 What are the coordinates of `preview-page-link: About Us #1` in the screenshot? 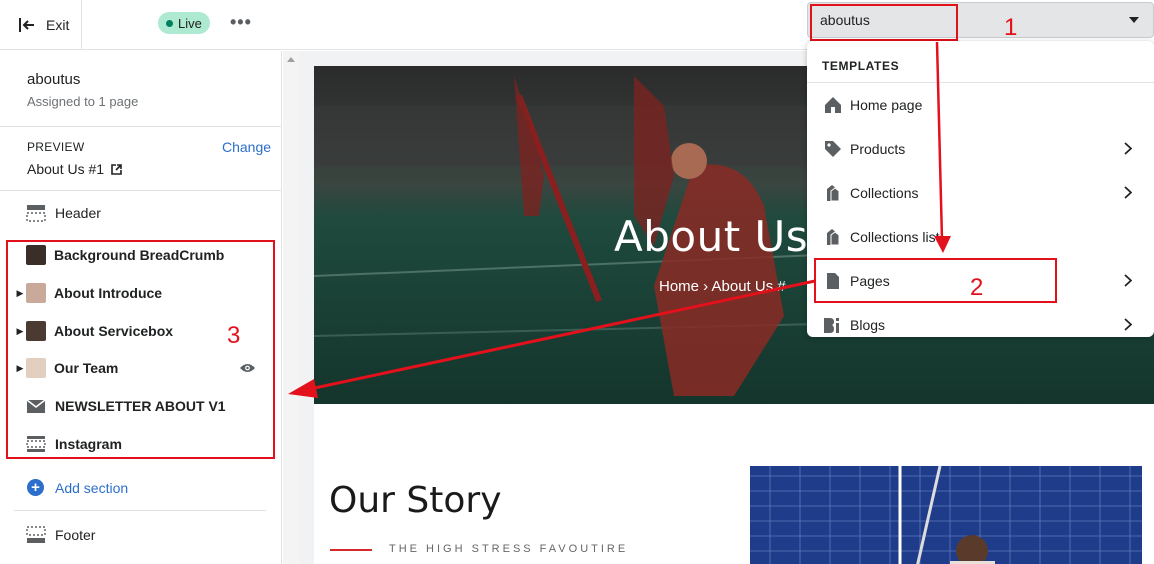 It's located at (74, 169).